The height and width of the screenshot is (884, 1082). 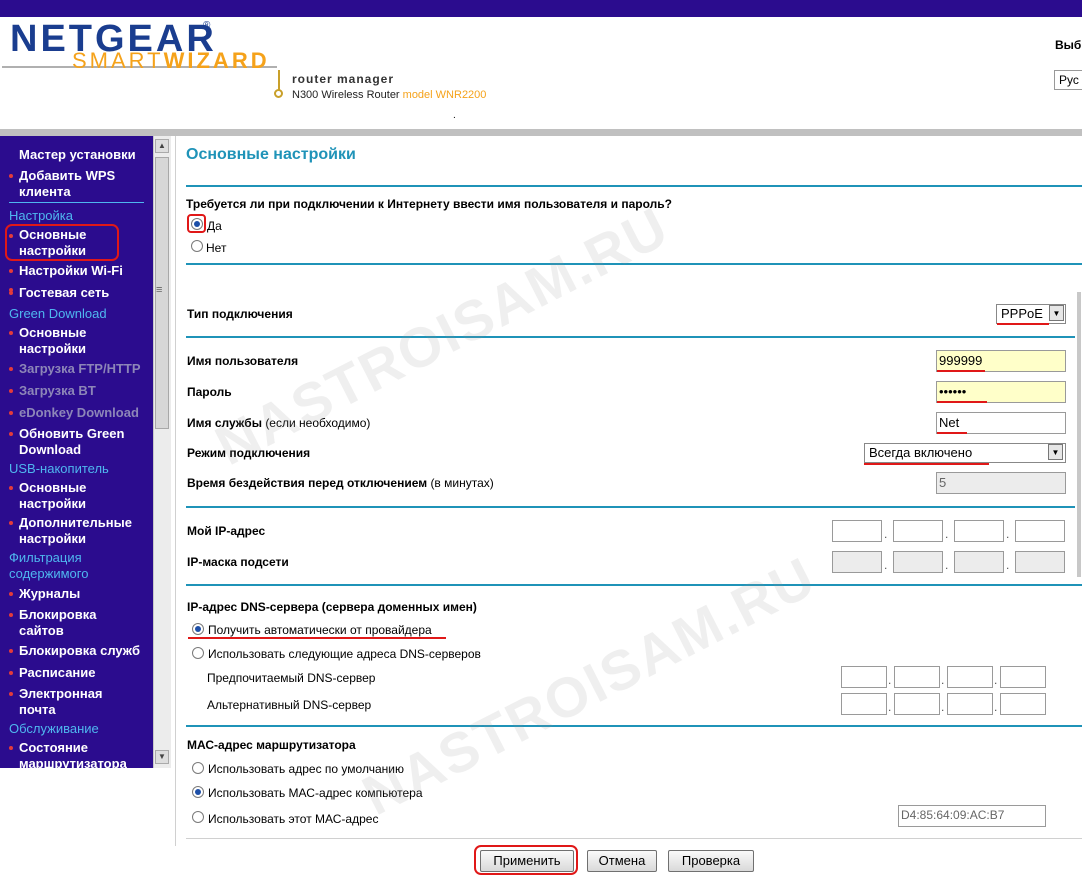 I want to click on content-scrollbar, so click(x=1079, y=434).